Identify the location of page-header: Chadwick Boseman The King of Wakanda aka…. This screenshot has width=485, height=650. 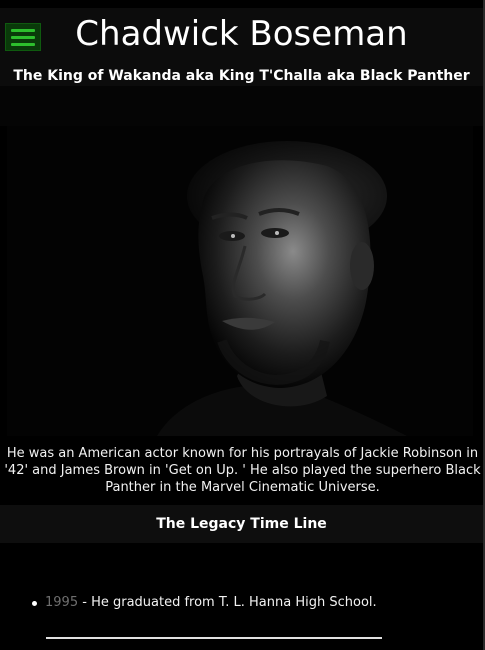
(241, 47).